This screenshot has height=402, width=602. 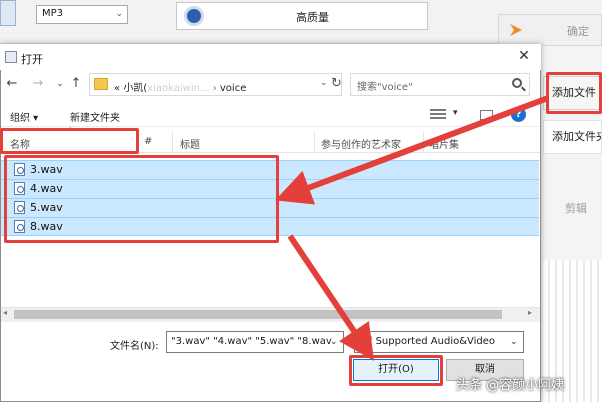 What do you see at coordinates (251, 341) in the screenshot?
I see `filename-value: "3.wav" "4.wav" "5.wav" "8.wav` at bounding box center [251, 341].